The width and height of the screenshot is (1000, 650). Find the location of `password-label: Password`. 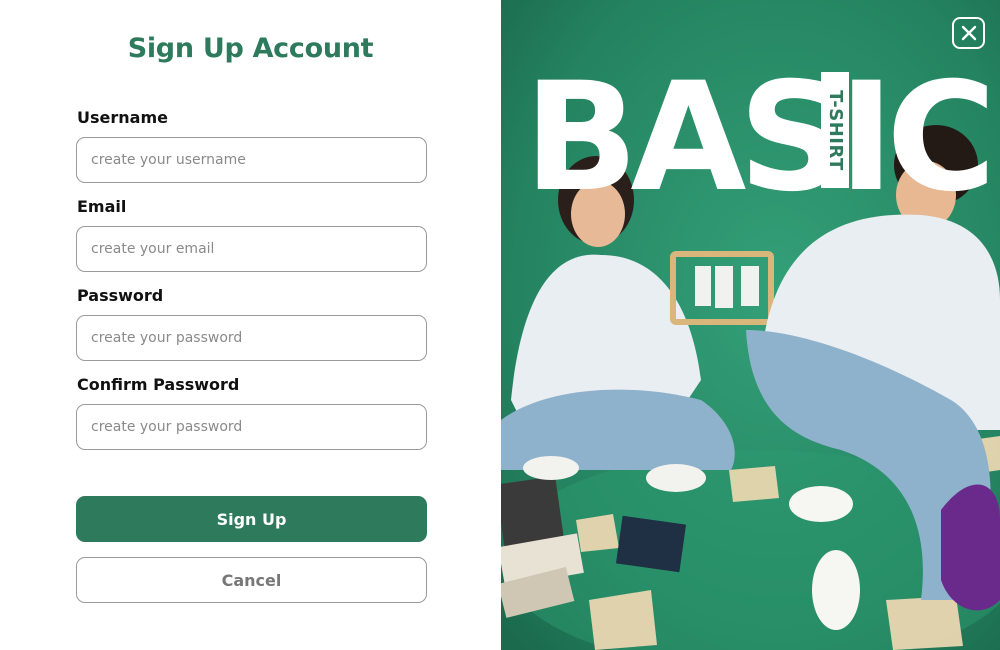

password-label: Password is located at coordinates (120, 295).